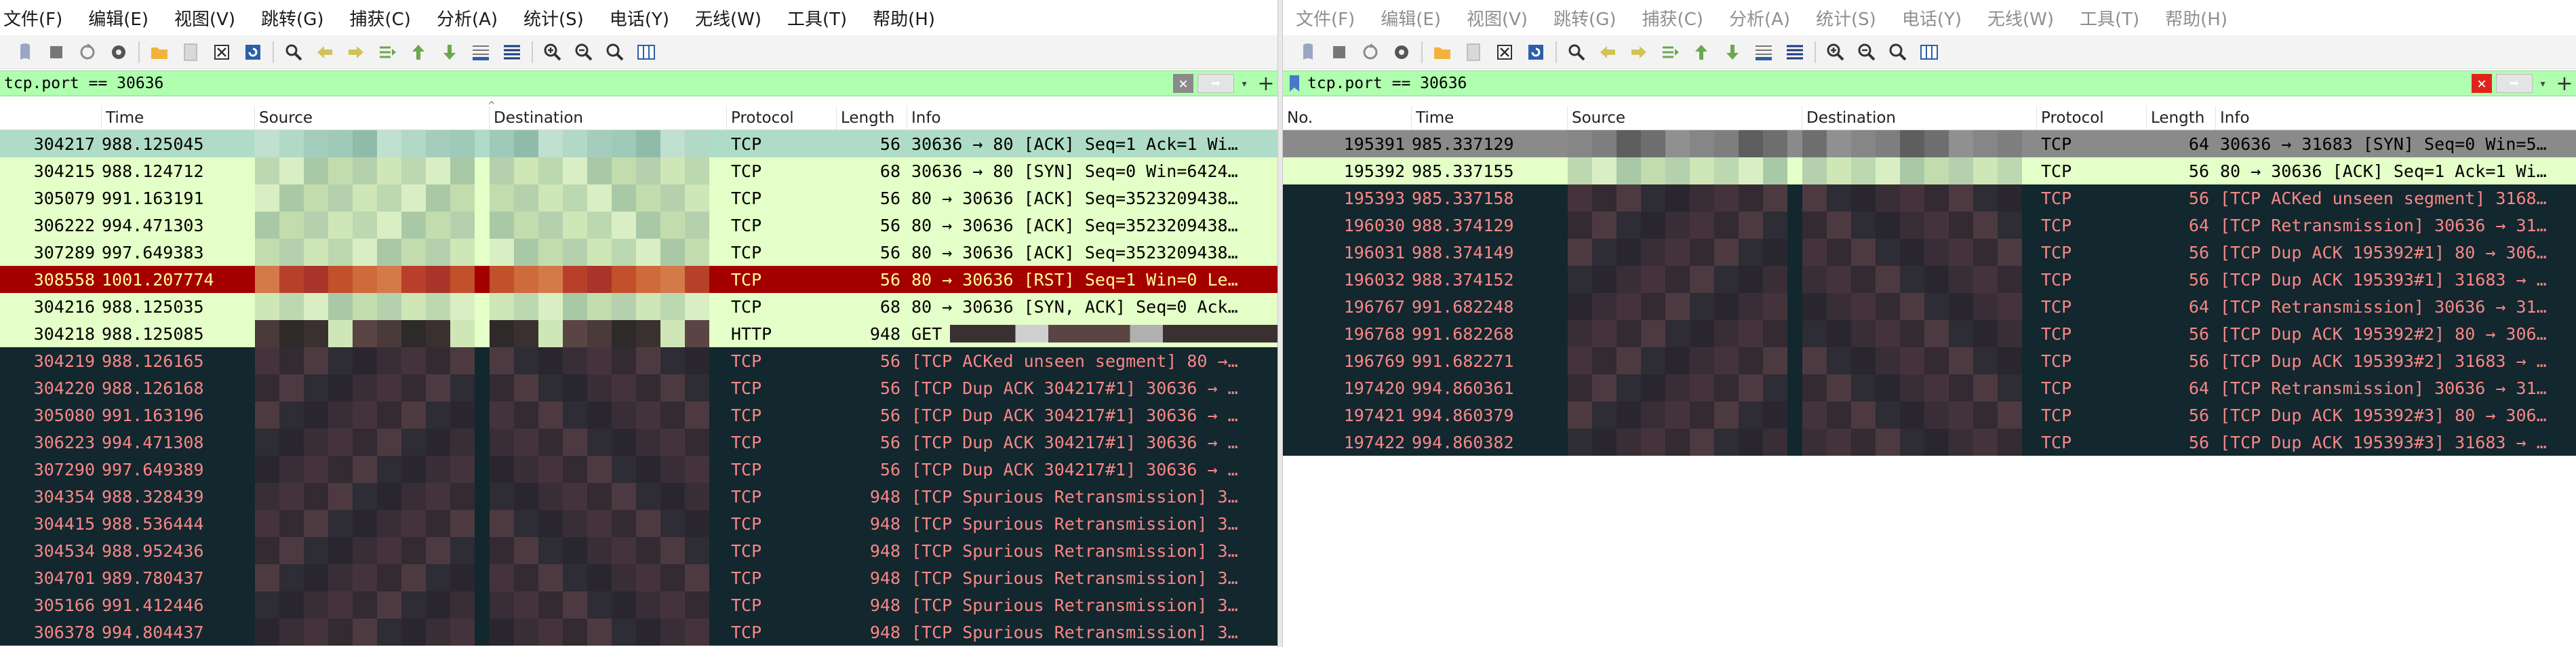 The image size is (2576, 647). What do you see at coordinates (481, 52) in the screenshot?
I see `auto-scroll-icon` at bounding box center [481, 52].